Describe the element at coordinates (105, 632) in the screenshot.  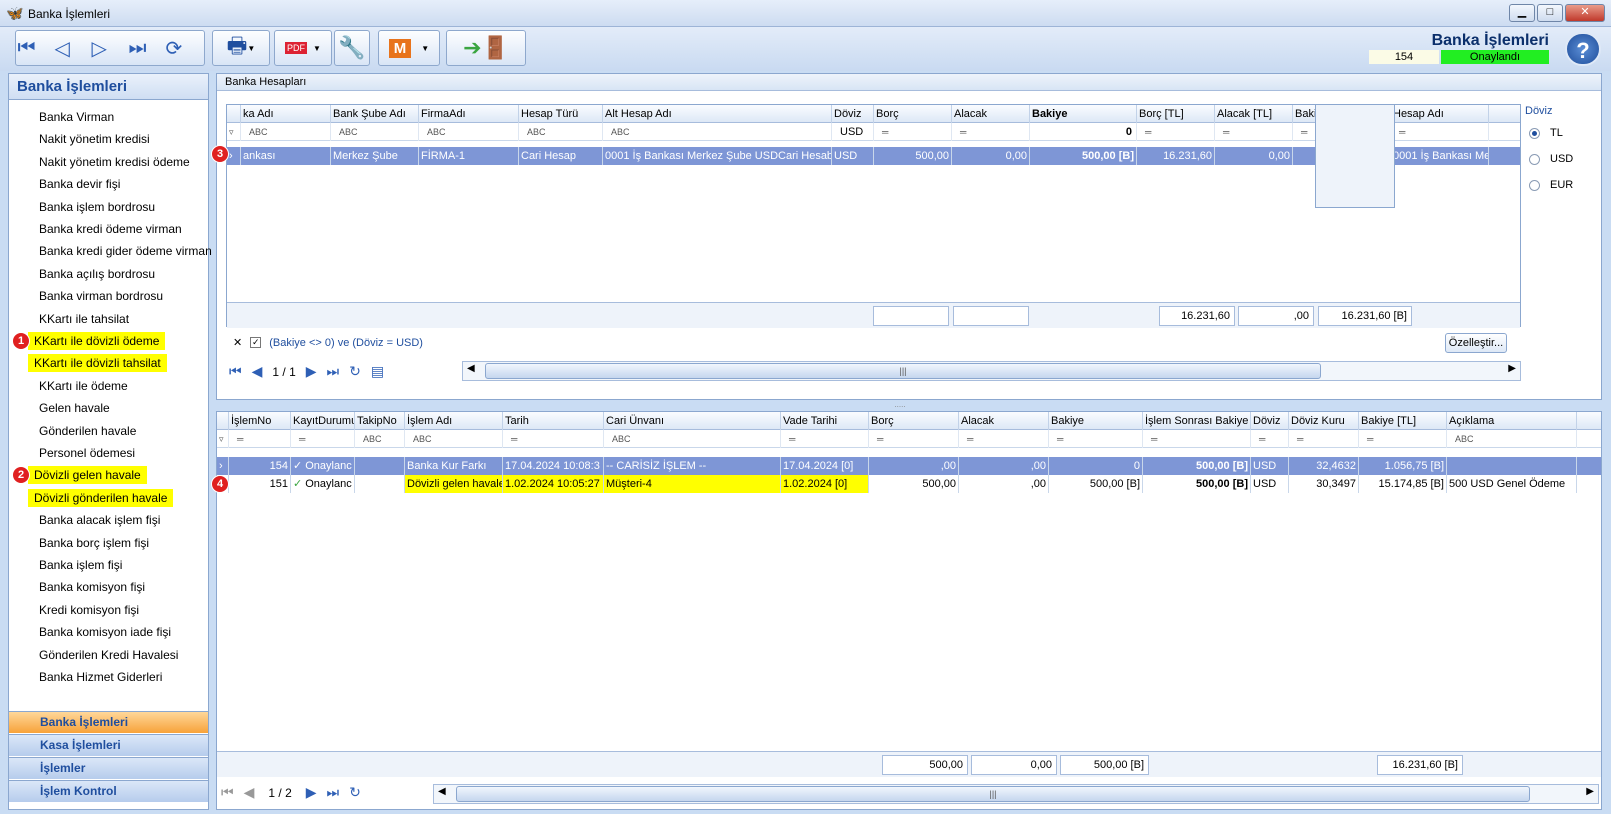
I see `sidebar-item: Banka komisyon iade fişi` at that location.